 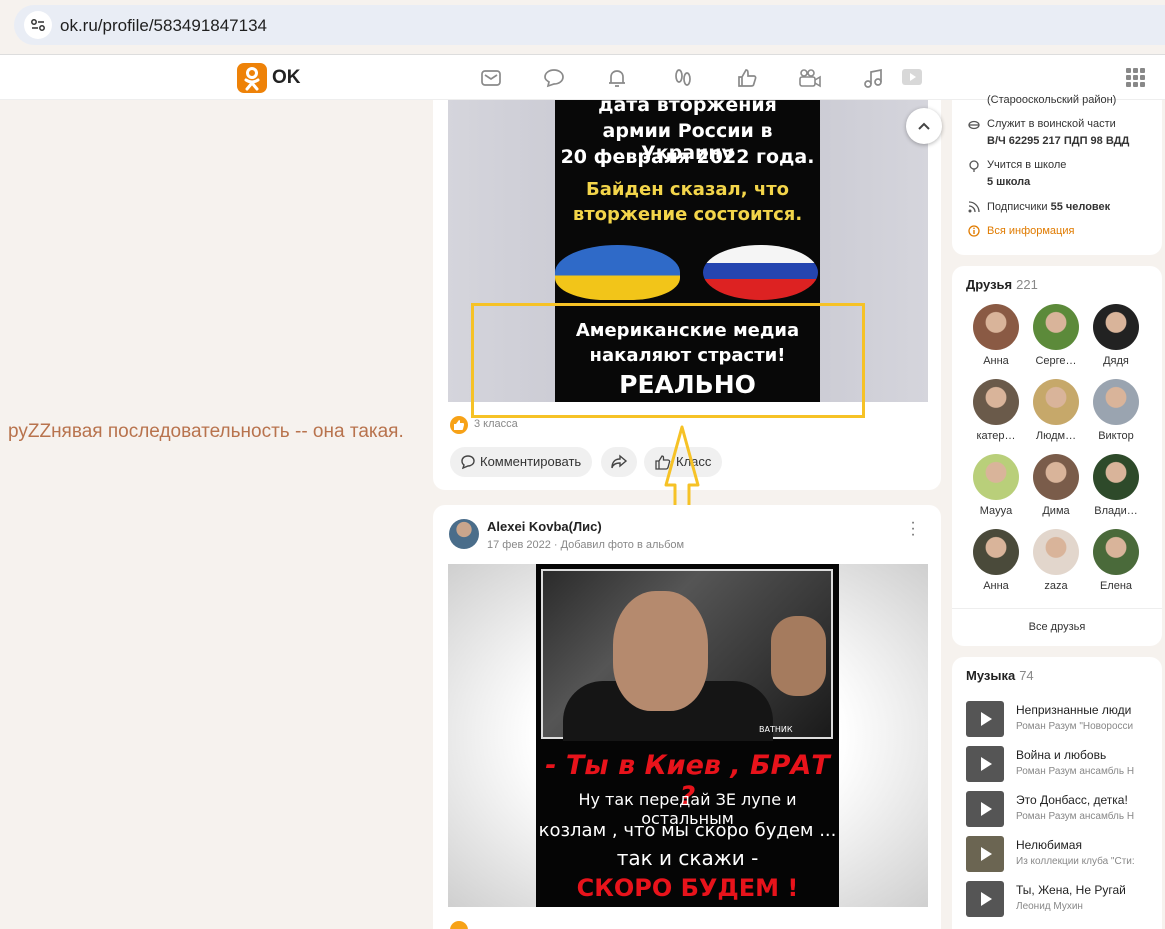 What do you see at coordinates (496, 424) in the screenshot?
I see `likes-count: 3 класса` at bounding box center [496, 424].